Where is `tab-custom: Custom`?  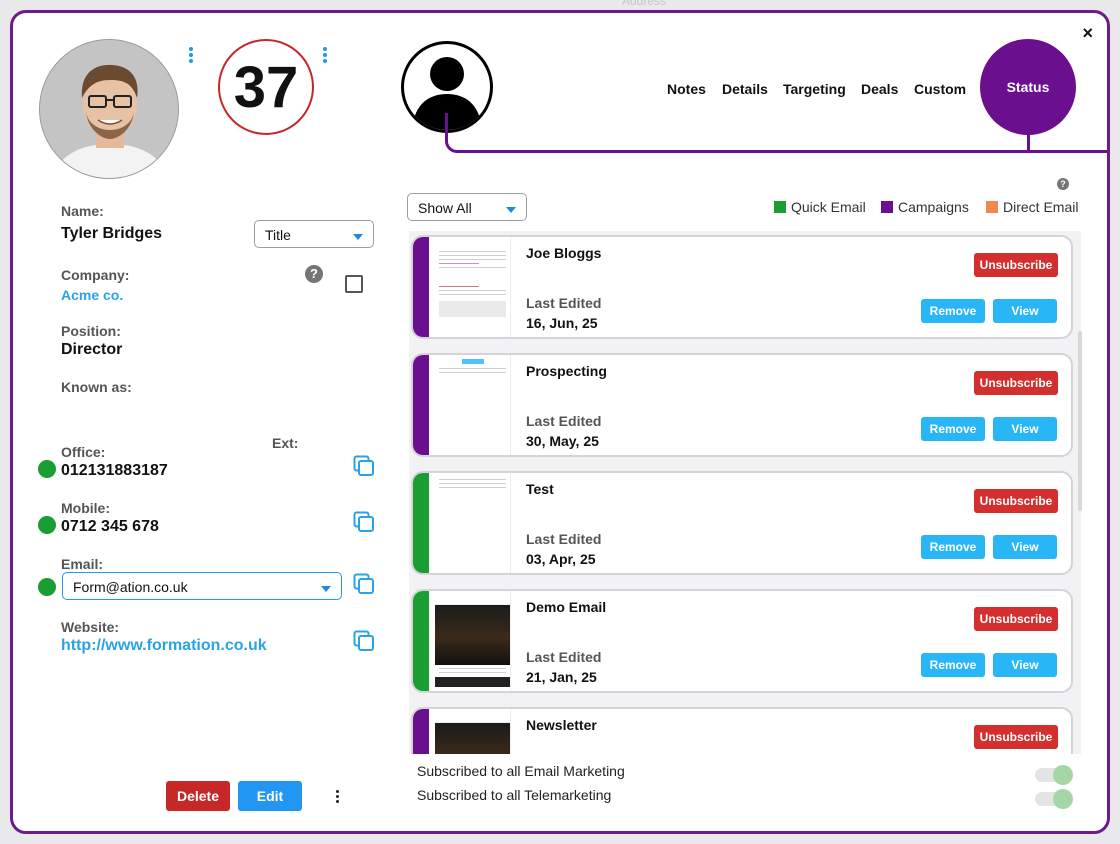
tab-custom: Custom is located at coordinates (940, 89).